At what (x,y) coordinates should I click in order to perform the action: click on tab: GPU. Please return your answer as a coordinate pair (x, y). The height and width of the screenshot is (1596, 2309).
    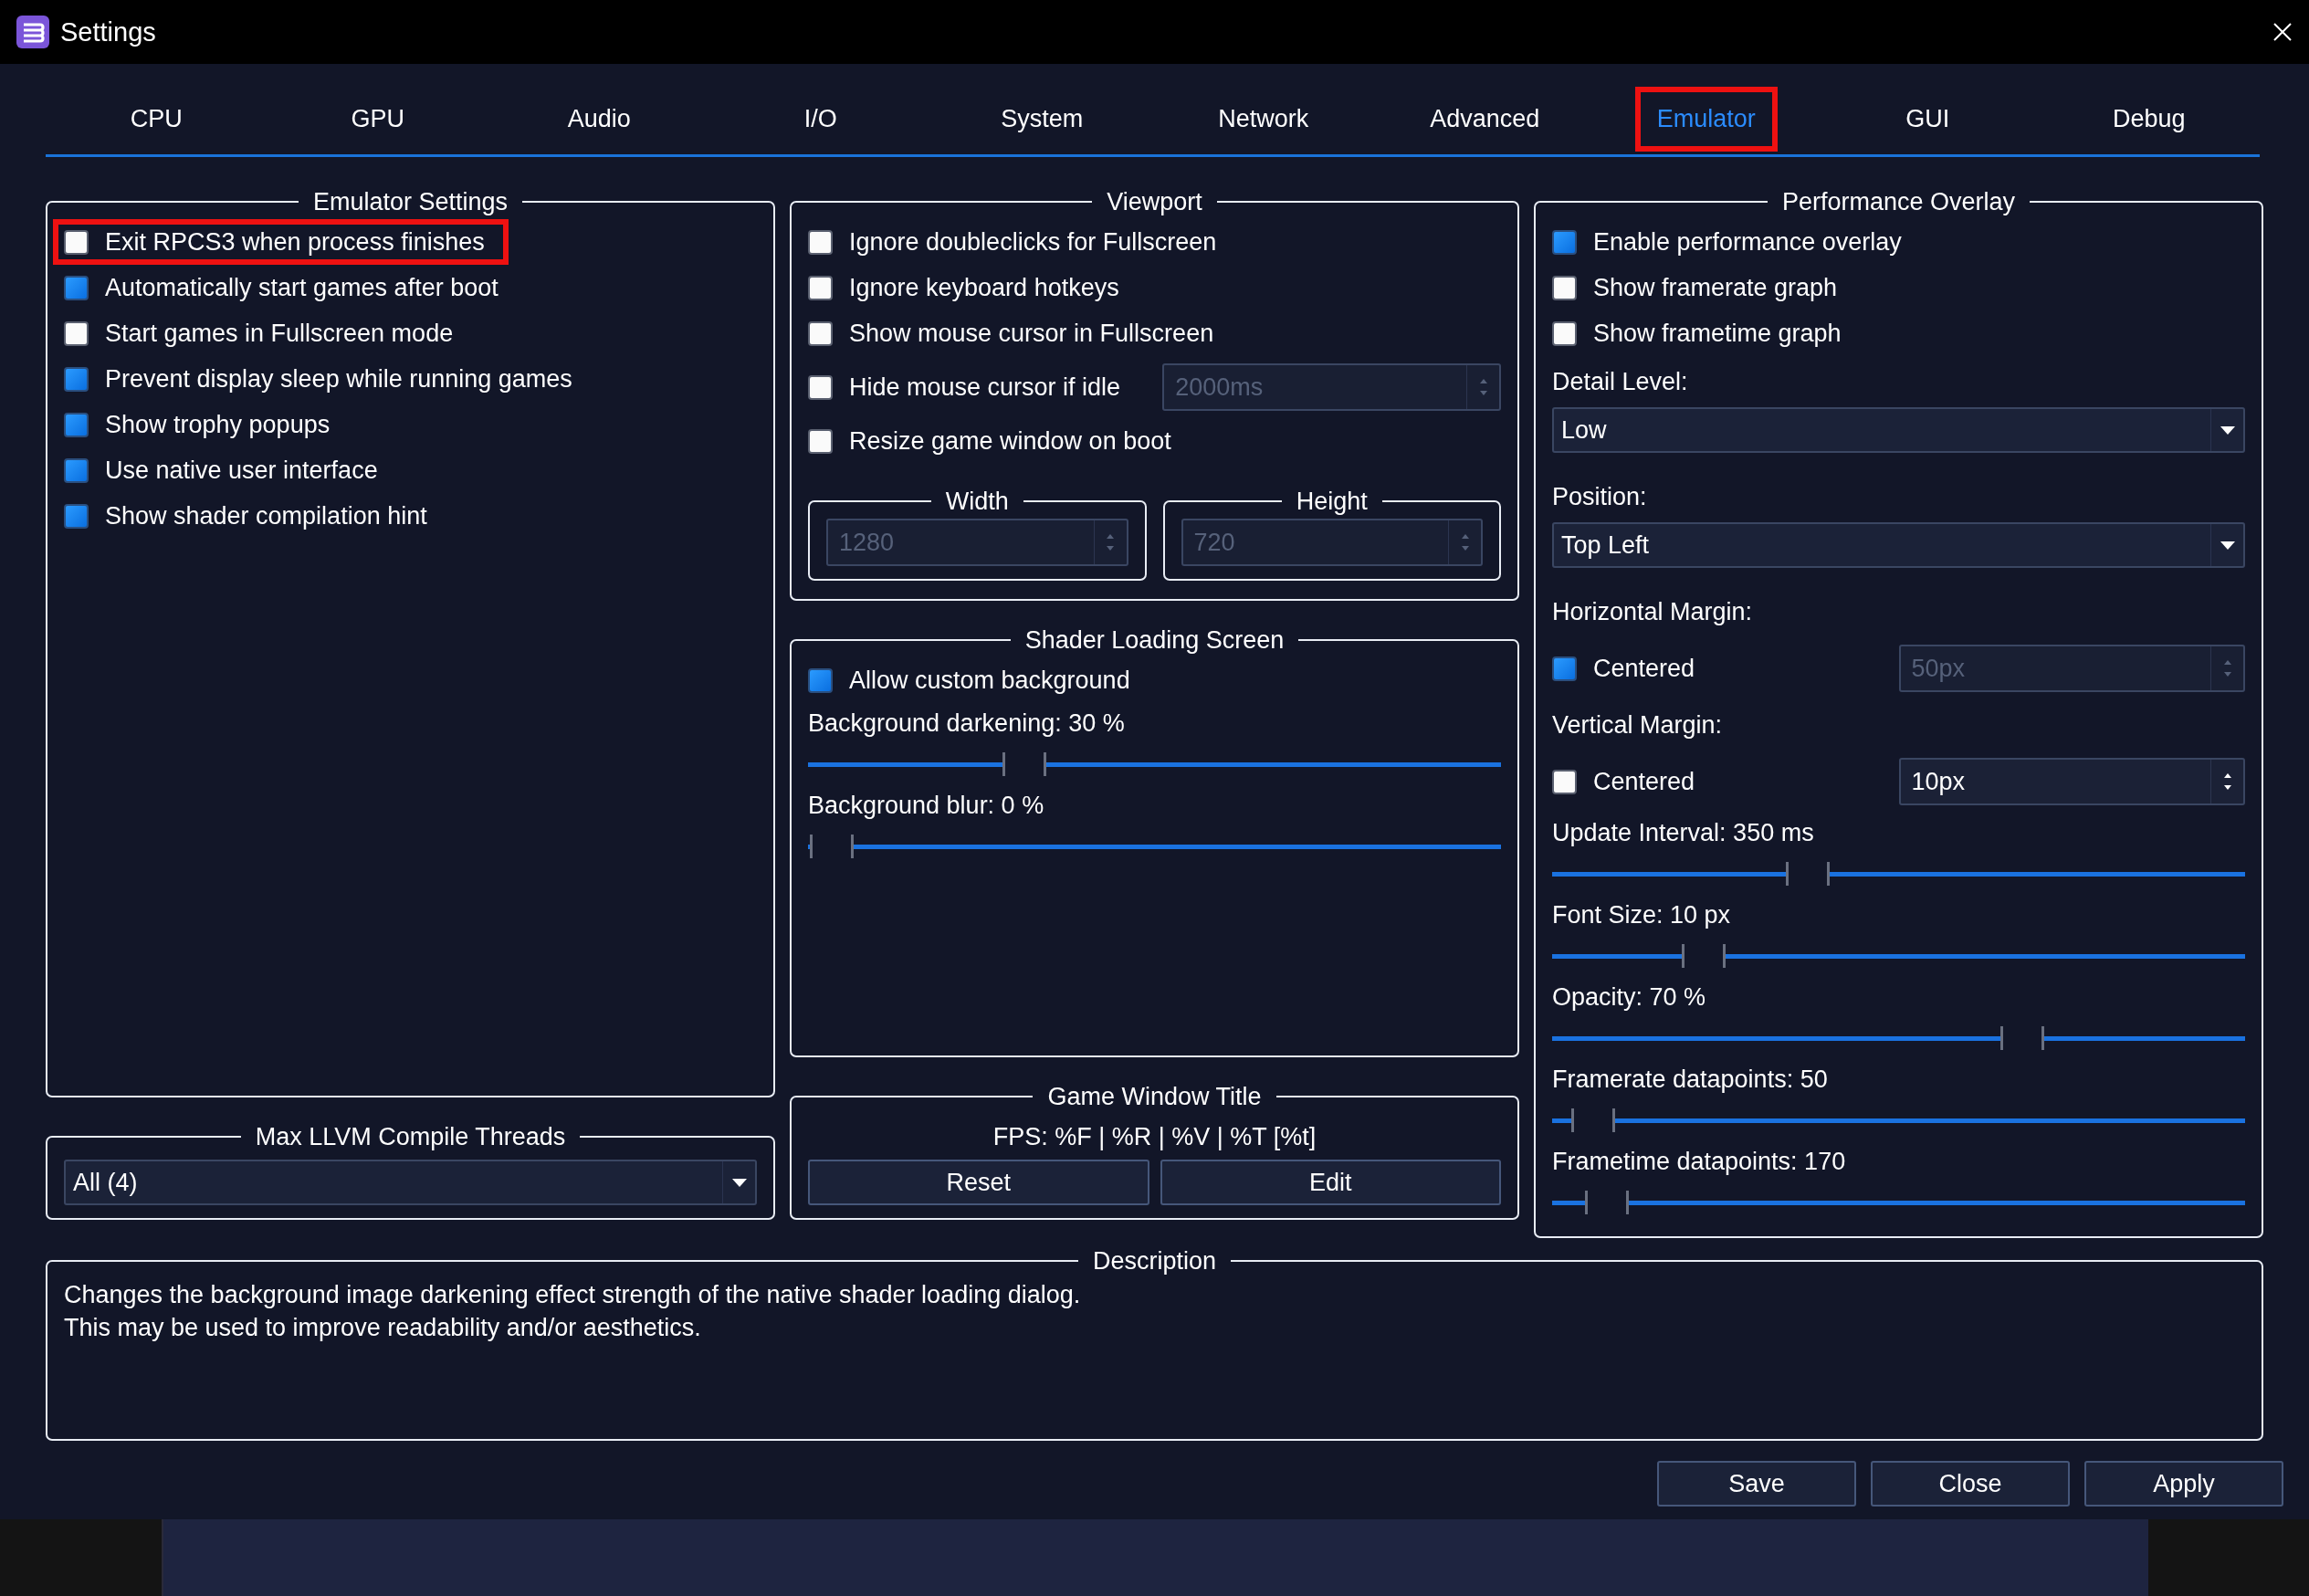
    Looking at the image, I should click on (378, 119).